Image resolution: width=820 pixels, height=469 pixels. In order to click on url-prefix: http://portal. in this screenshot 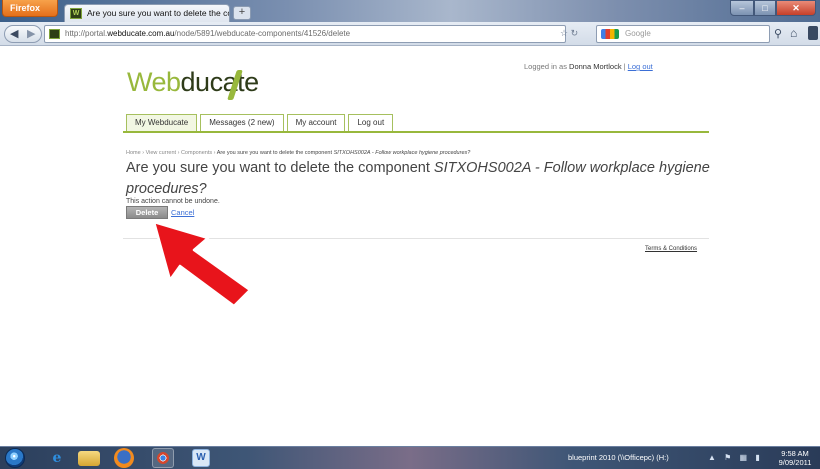, I will do `click(86, 33)`.